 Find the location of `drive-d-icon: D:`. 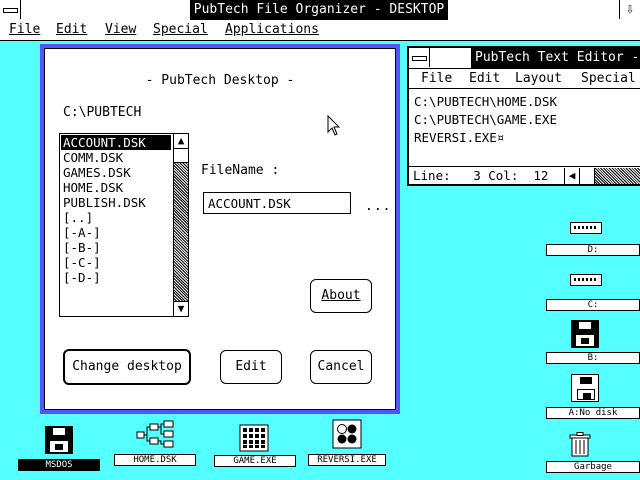

drive-d-icon: D: is located at coordinates (593, 238).